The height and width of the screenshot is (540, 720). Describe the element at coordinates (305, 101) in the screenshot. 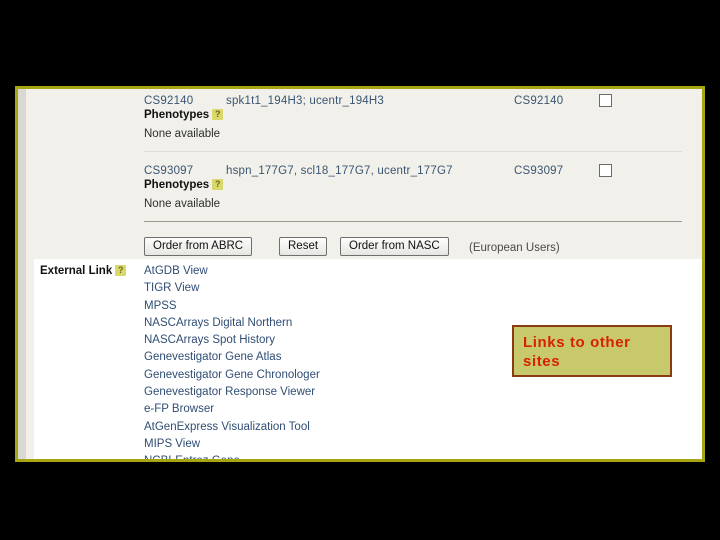

I see `stock-aliases: spk1t1_194H3; ucentr_194H3` at that location.